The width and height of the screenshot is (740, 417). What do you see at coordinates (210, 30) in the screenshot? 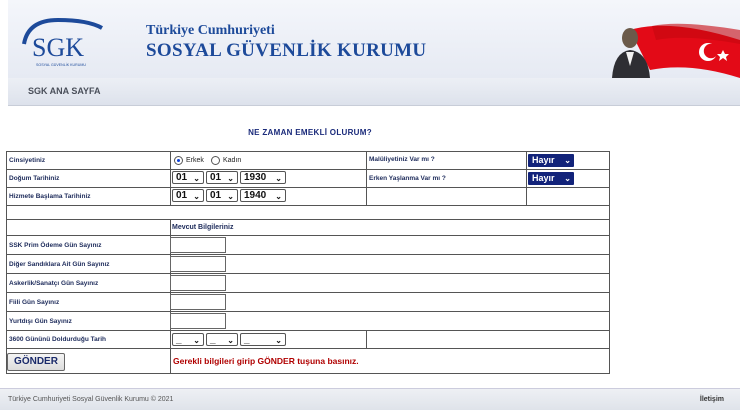
I see `brand-country: Türkiye Cumhuriyeti` at bounding box center [210, 30].